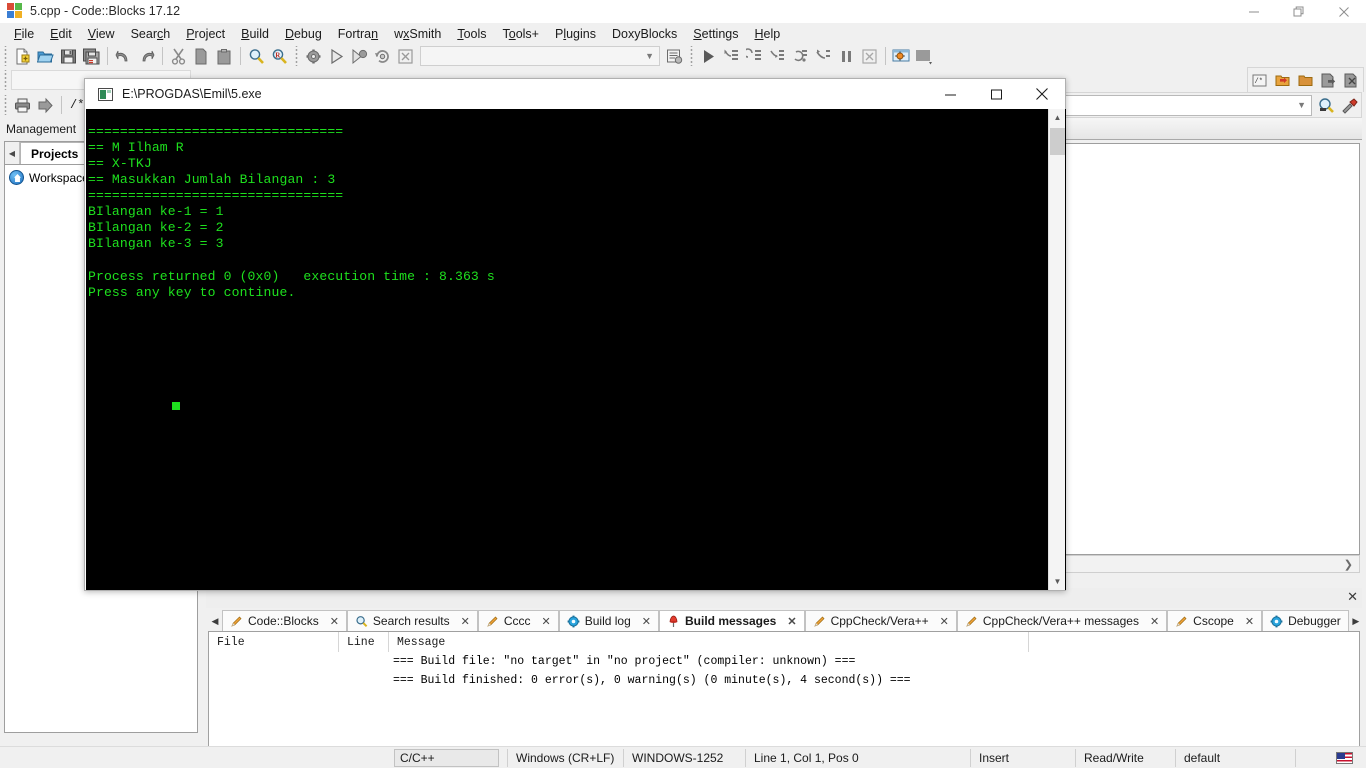  What do you see at coordinates (55, 153) in the screenshot?
I see `tab-projects: Projects` at bounding box center [55, 153].